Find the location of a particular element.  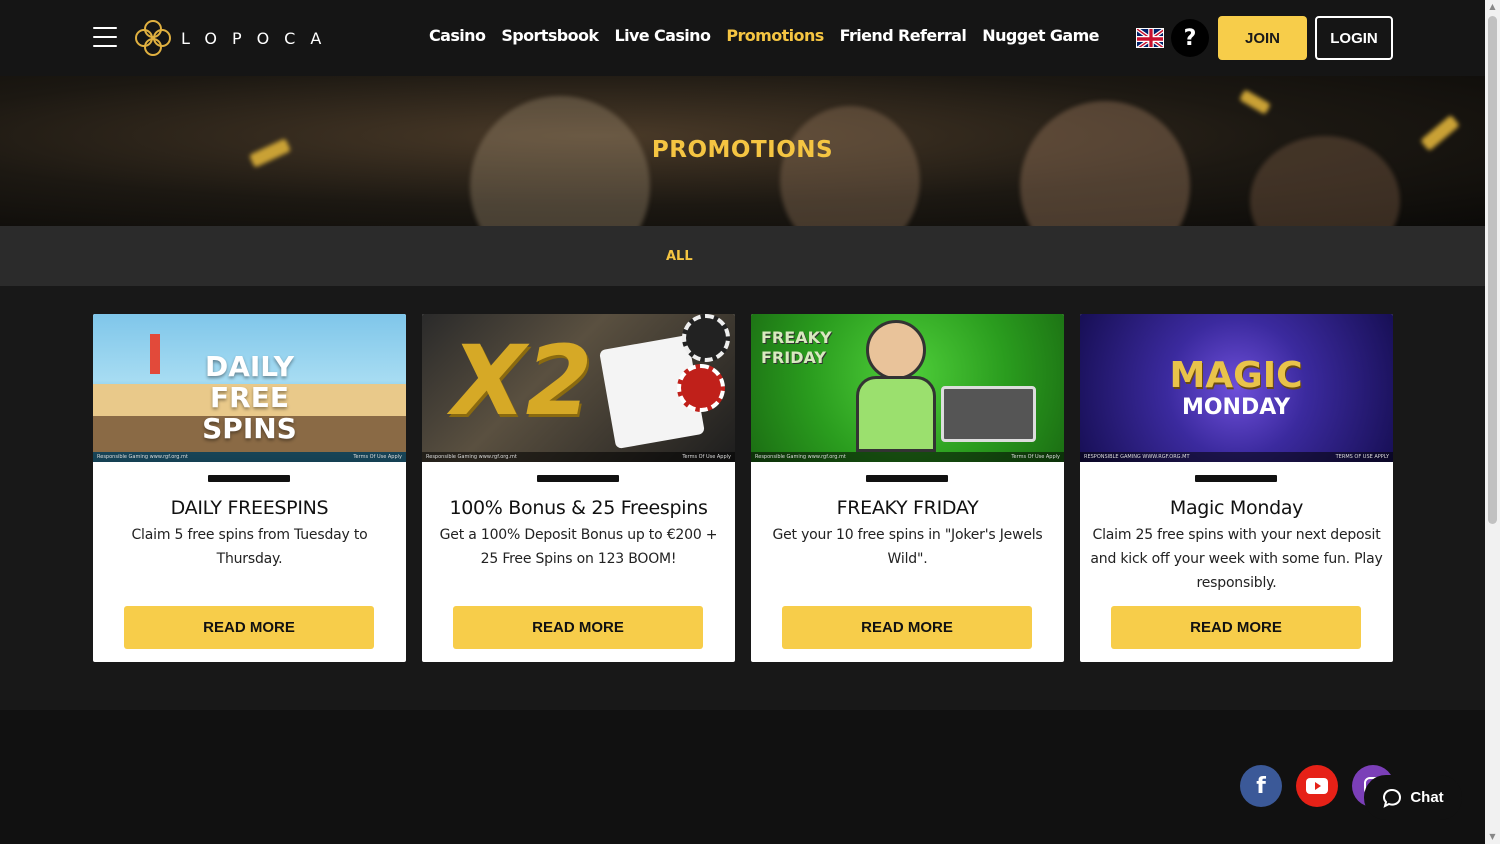

promo-image-text: MAGIC is located at coordinates (1236, 375).